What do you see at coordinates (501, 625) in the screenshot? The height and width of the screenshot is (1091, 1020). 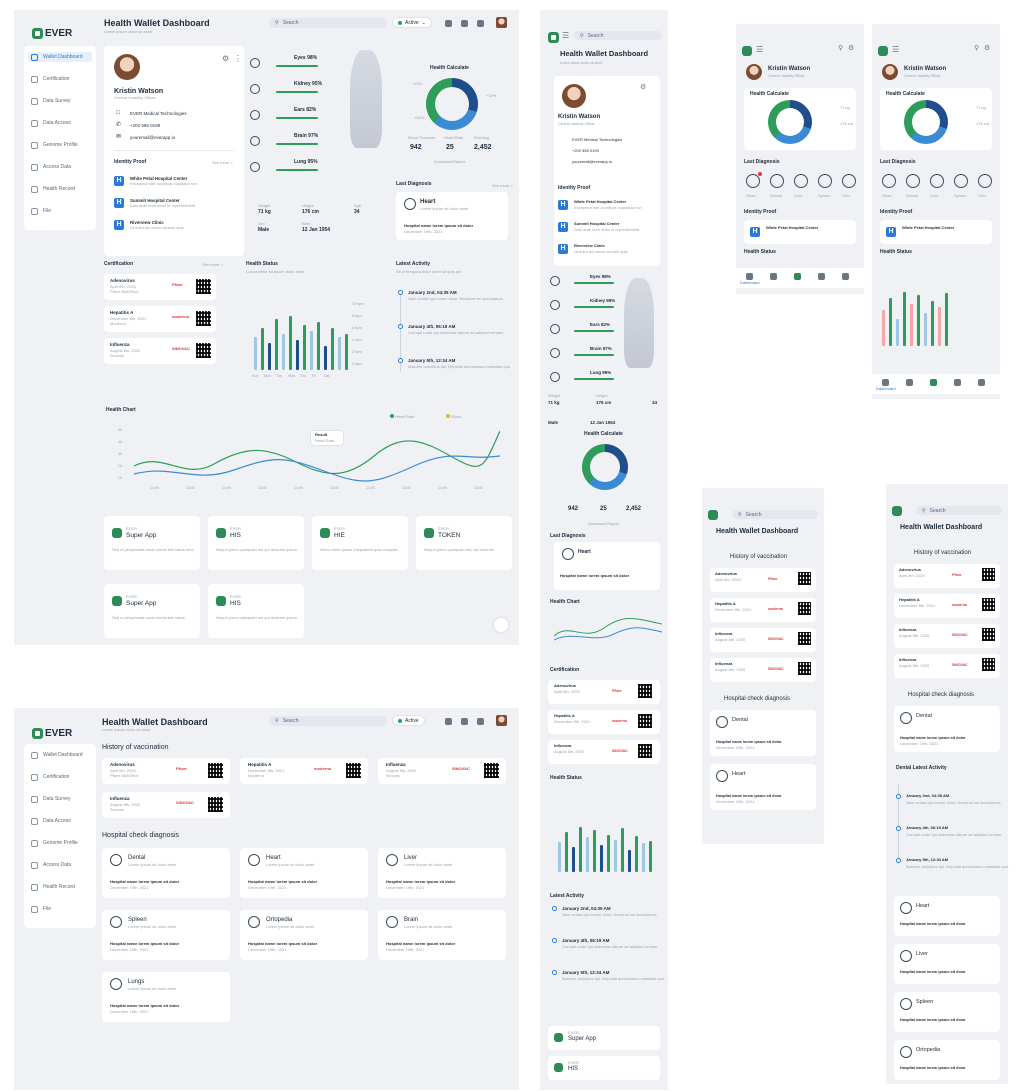 I see `floating-action-icon` at bounding box center [501, 625].